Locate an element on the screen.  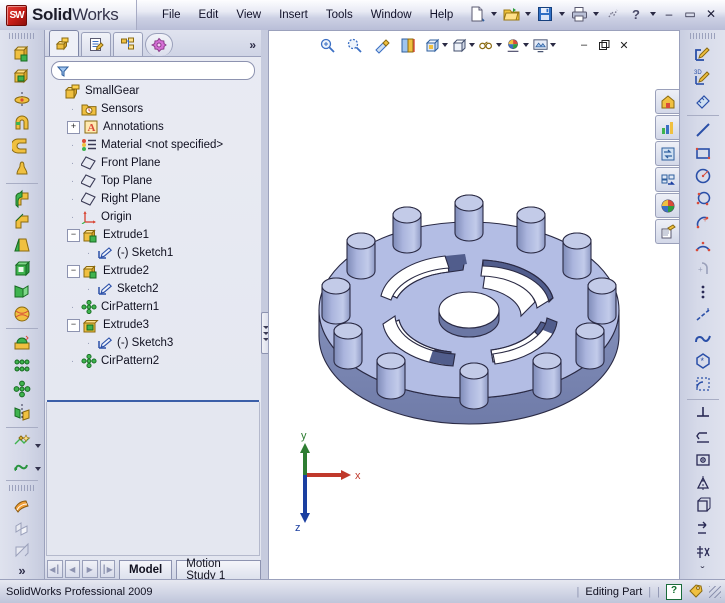
tree-item-extrude1: − Extrude1 is located at coordinates (156, 235).